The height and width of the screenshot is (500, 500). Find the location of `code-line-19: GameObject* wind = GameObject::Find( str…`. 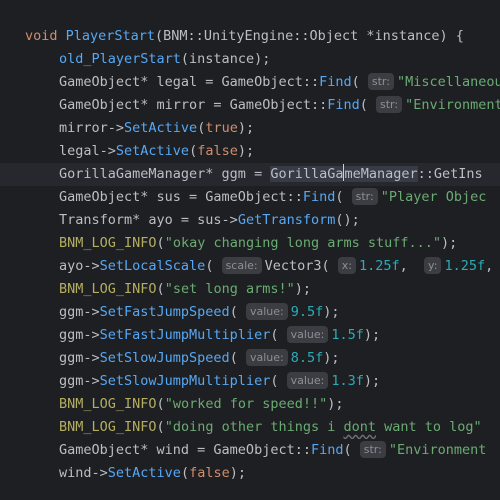

code-line-19: GameObject* wind = GameObject::Find( str… is located at coordinates (250, 450).